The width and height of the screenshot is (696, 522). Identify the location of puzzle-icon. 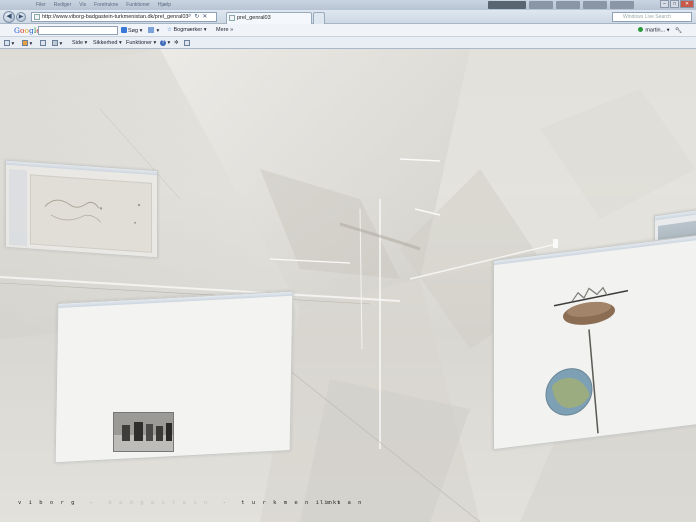
(151, 30).